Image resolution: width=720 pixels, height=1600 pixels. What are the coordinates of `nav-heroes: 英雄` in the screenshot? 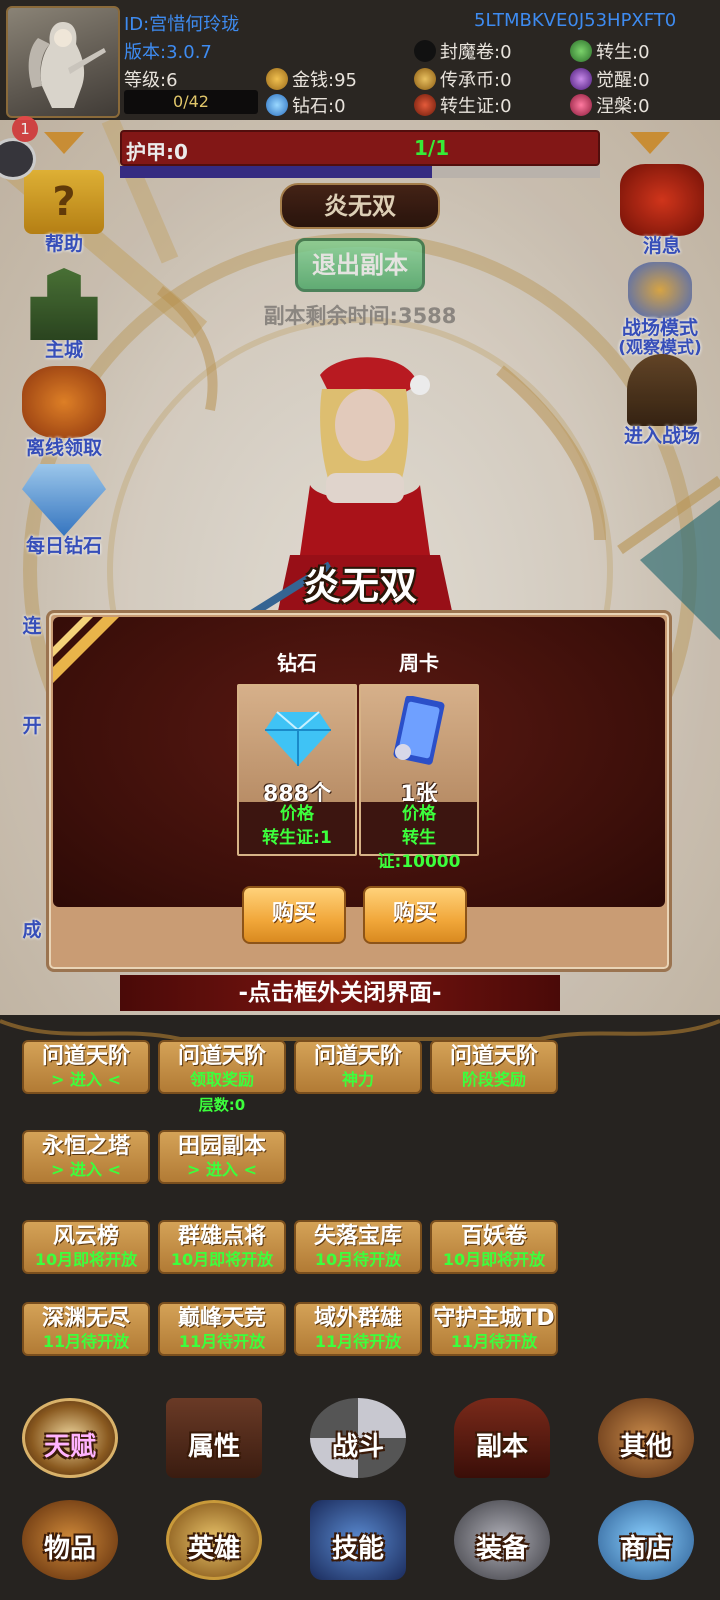 It's located at (214, 1550).